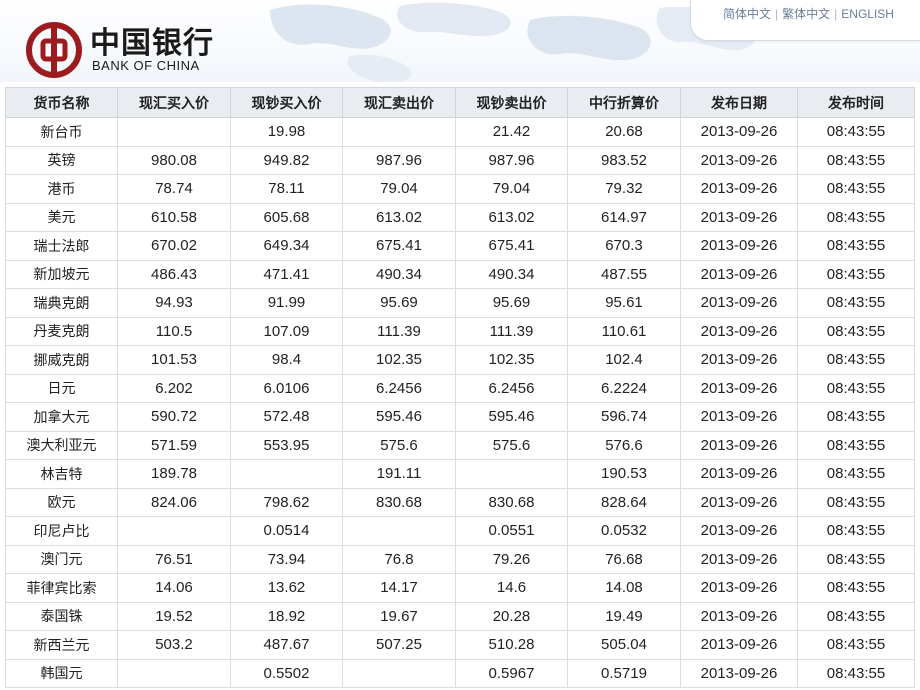  I want to click on spot-sell-rate: 595.46, so click(399, 417).